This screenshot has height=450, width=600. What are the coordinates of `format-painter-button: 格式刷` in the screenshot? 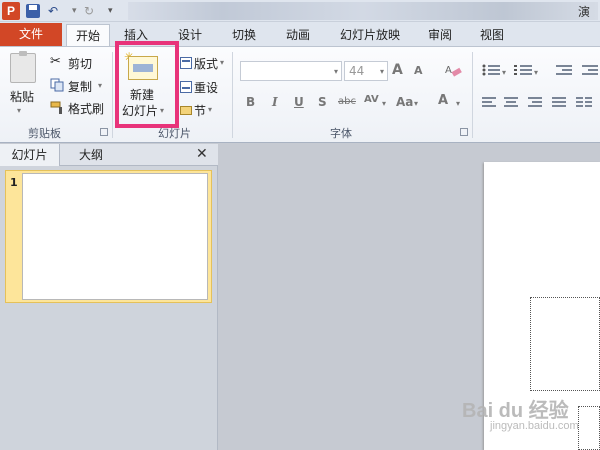 It's located at (86, 108).